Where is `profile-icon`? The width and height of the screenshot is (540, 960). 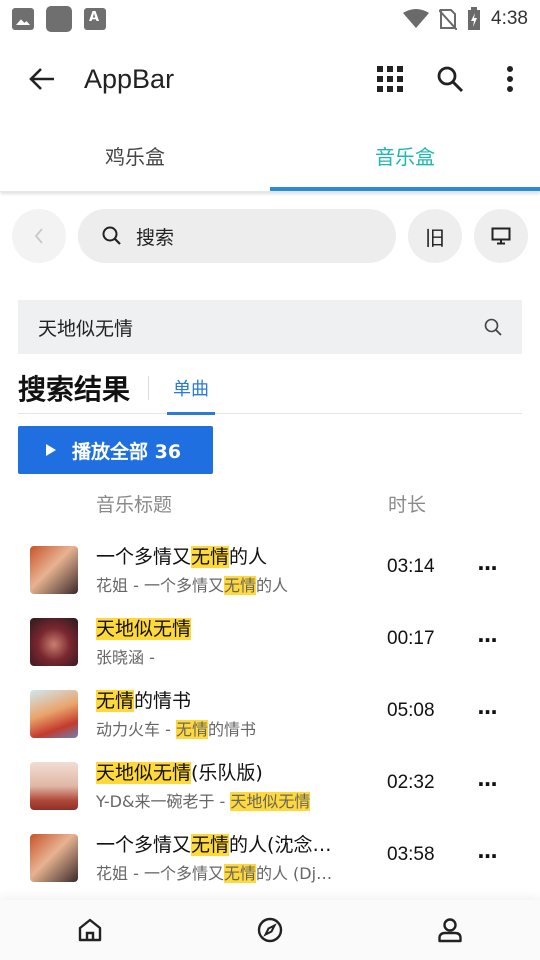 profile-icon is located at coordinates (450, 930).